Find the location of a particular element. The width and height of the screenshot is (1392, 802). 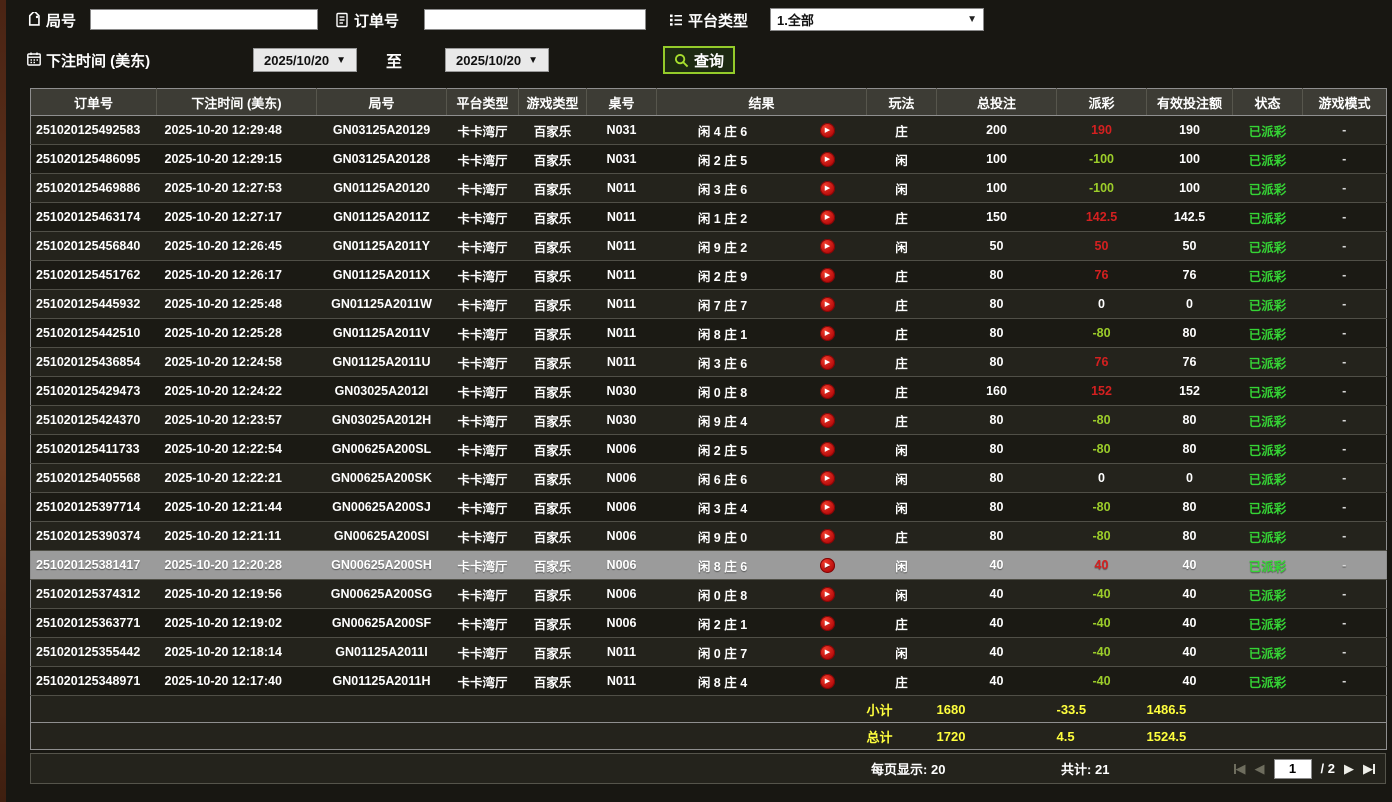

valid-bet-cell: 100 is located at coordinates (1189, 188).